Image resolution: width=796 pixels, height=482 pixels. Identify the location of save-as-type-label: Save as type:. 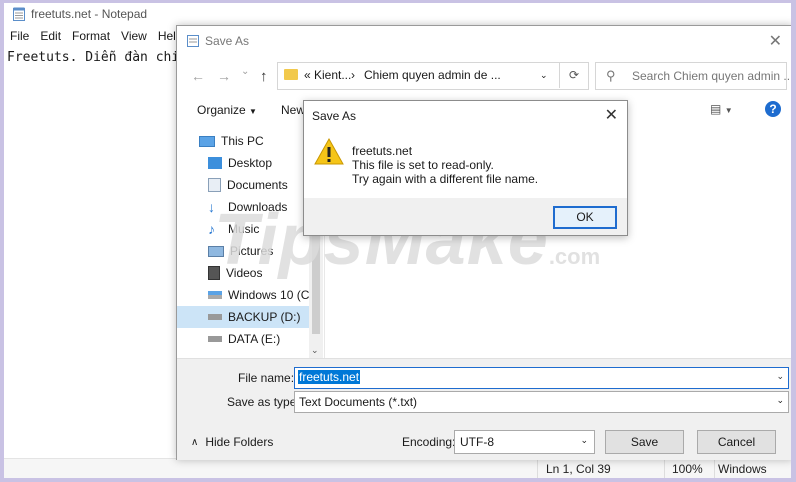
(263, 402).